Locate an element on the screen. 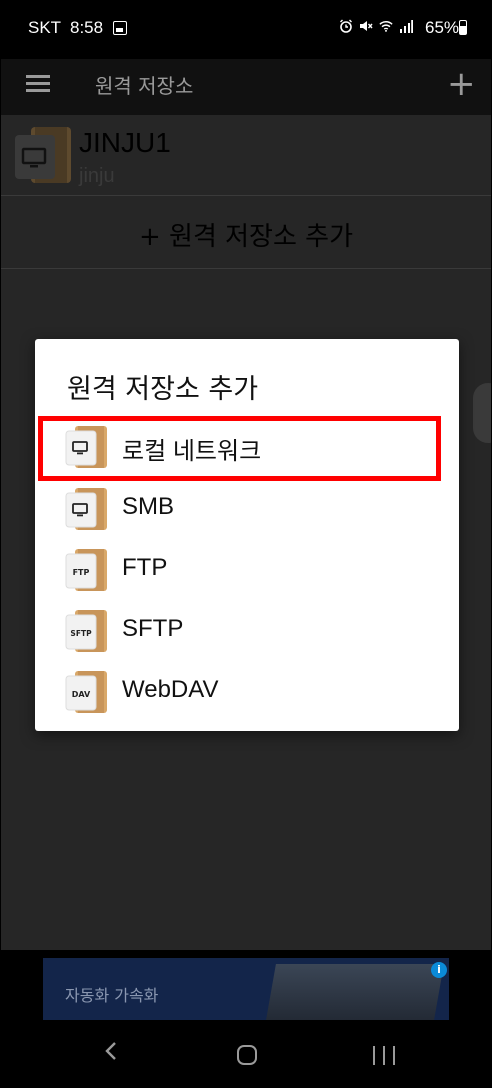 This screenshot has width=492, height=1088. sftp-folder-icon: SFTP is located at coordinates (86, 631).